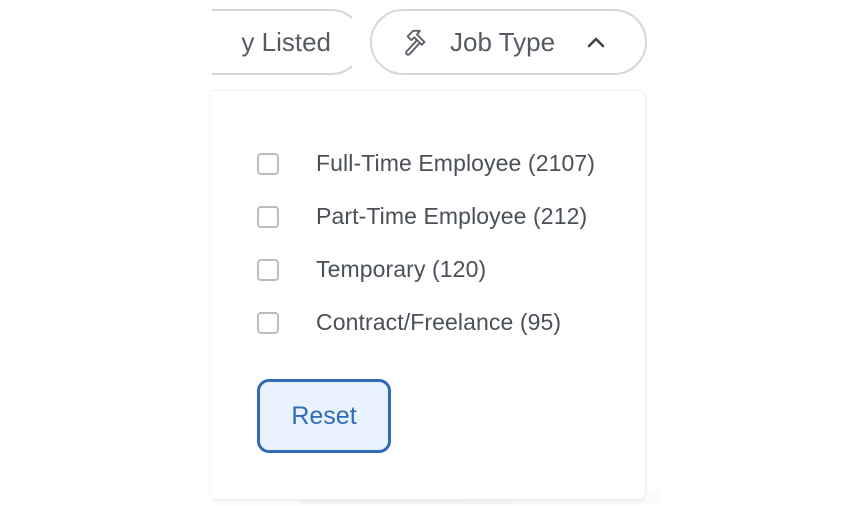 This screenshot has height=506, width=857. I want to click on date-listed-filter-clip: y Listed, so click(282, 43).